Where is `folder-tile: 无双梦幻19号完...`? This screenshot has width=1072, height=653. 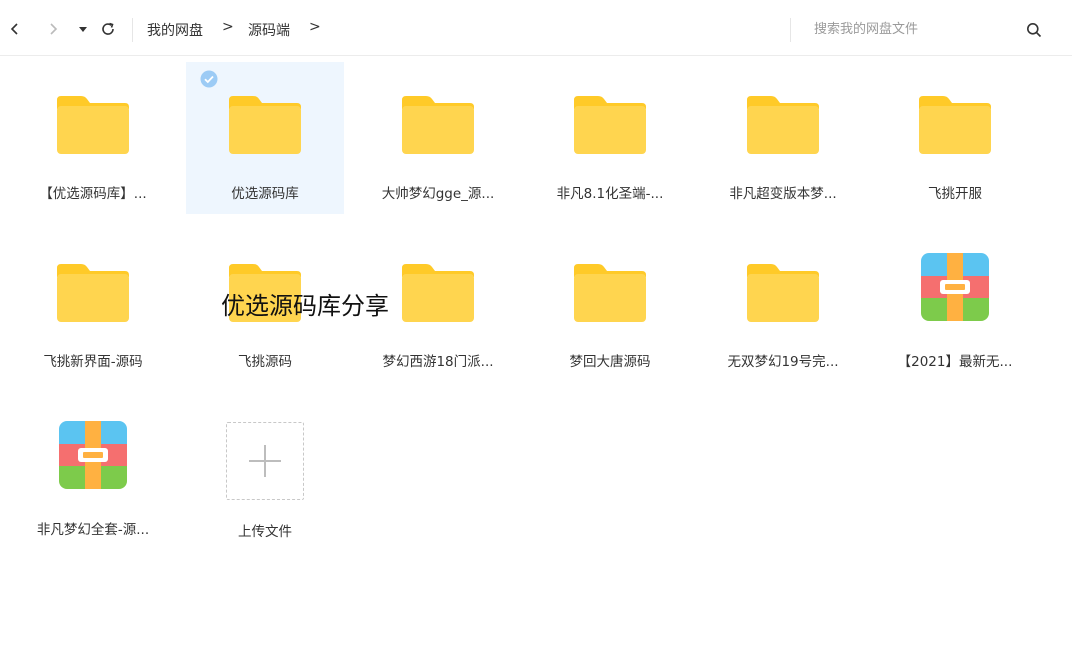
folder-tile: 无双梦幻19号完... is located at coordinates (783, 306).